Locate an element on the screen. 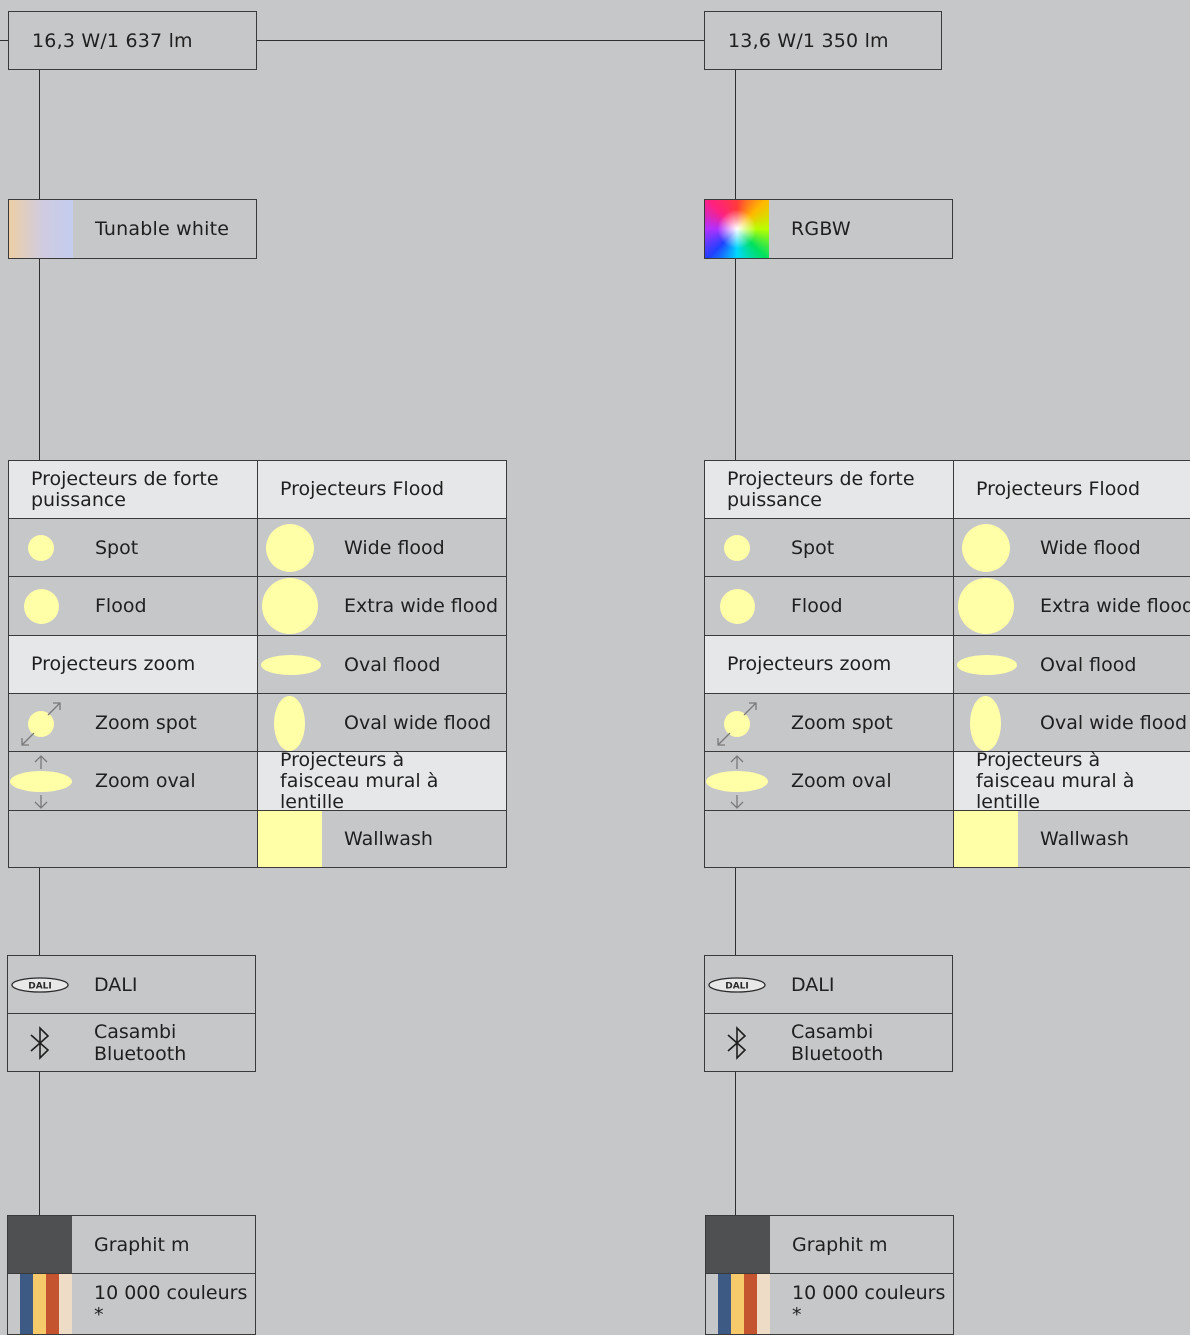 The height and width of the screenshot is (1335, 1190). option-wallwash: Wallwash is located at coordinates (382, 839).